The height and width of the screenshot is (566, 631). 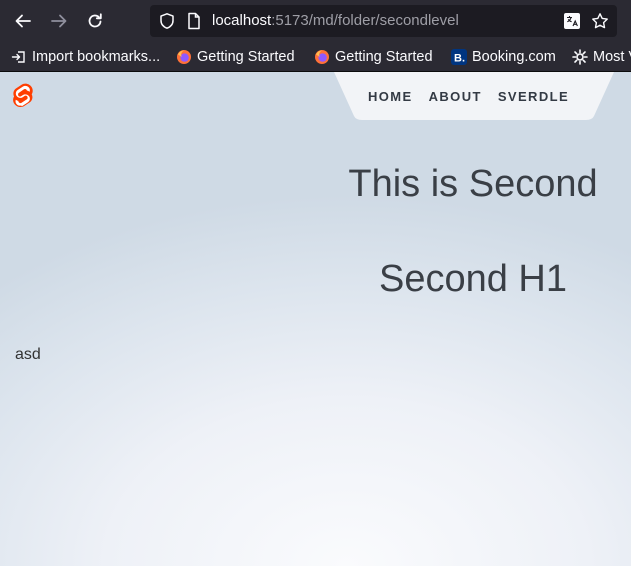 I want to click on bookmark-getting-started-2: Getting Started, so click(x=373, y=57).